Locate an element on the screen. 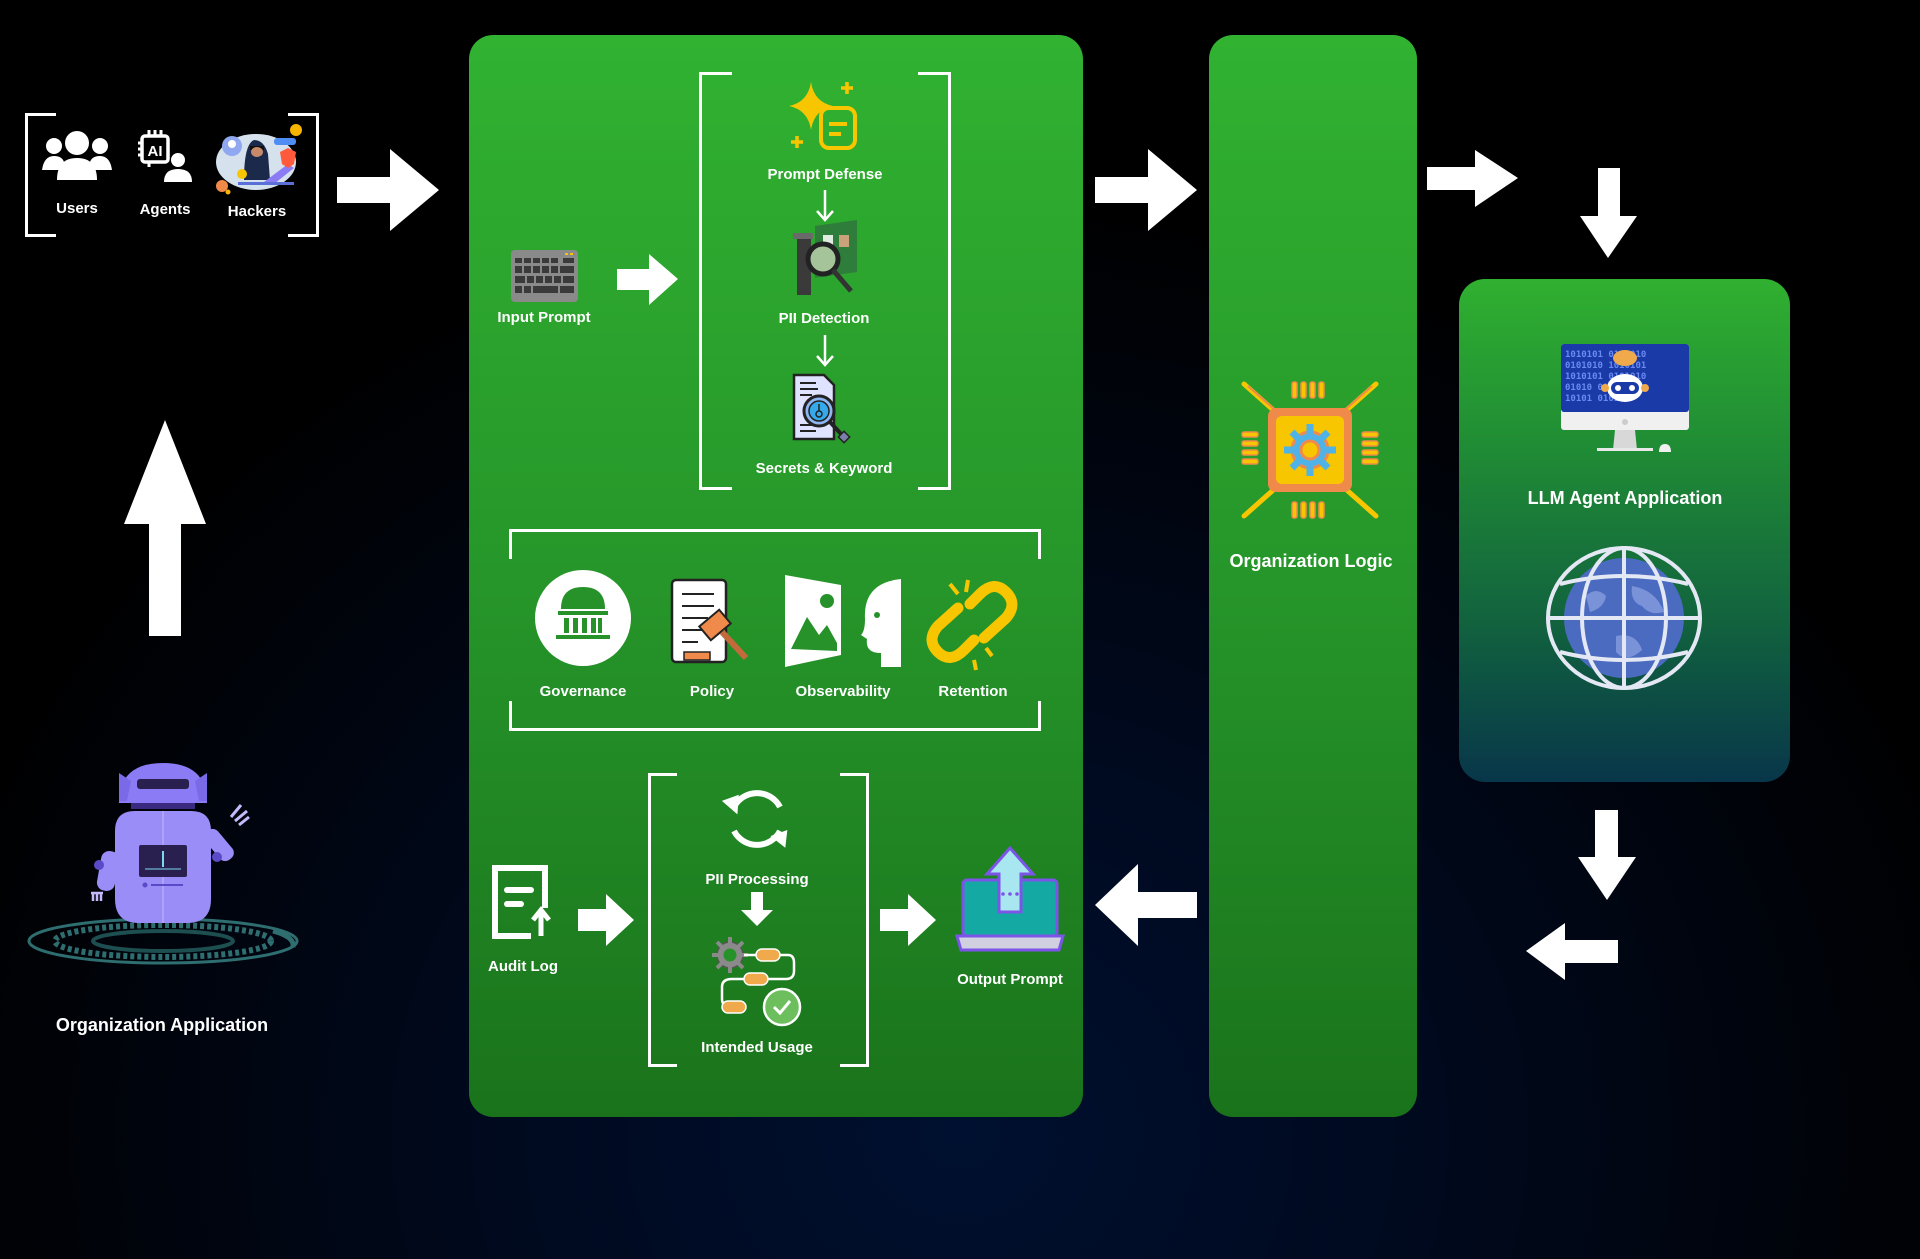 This screenshot has width=1920, height=1259. arrow-up-icon is located at coordinates (165, 528).